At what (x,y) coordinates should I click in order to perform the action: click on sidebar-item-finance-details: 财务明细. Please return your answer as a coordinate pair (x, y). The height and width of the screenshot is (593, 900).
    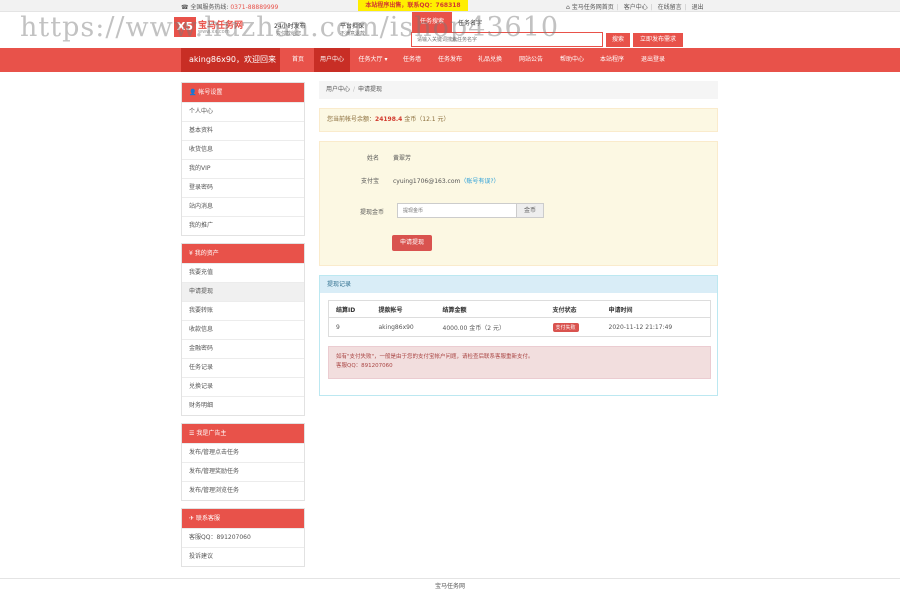
    Looking at the image, I should click on (243, 405).